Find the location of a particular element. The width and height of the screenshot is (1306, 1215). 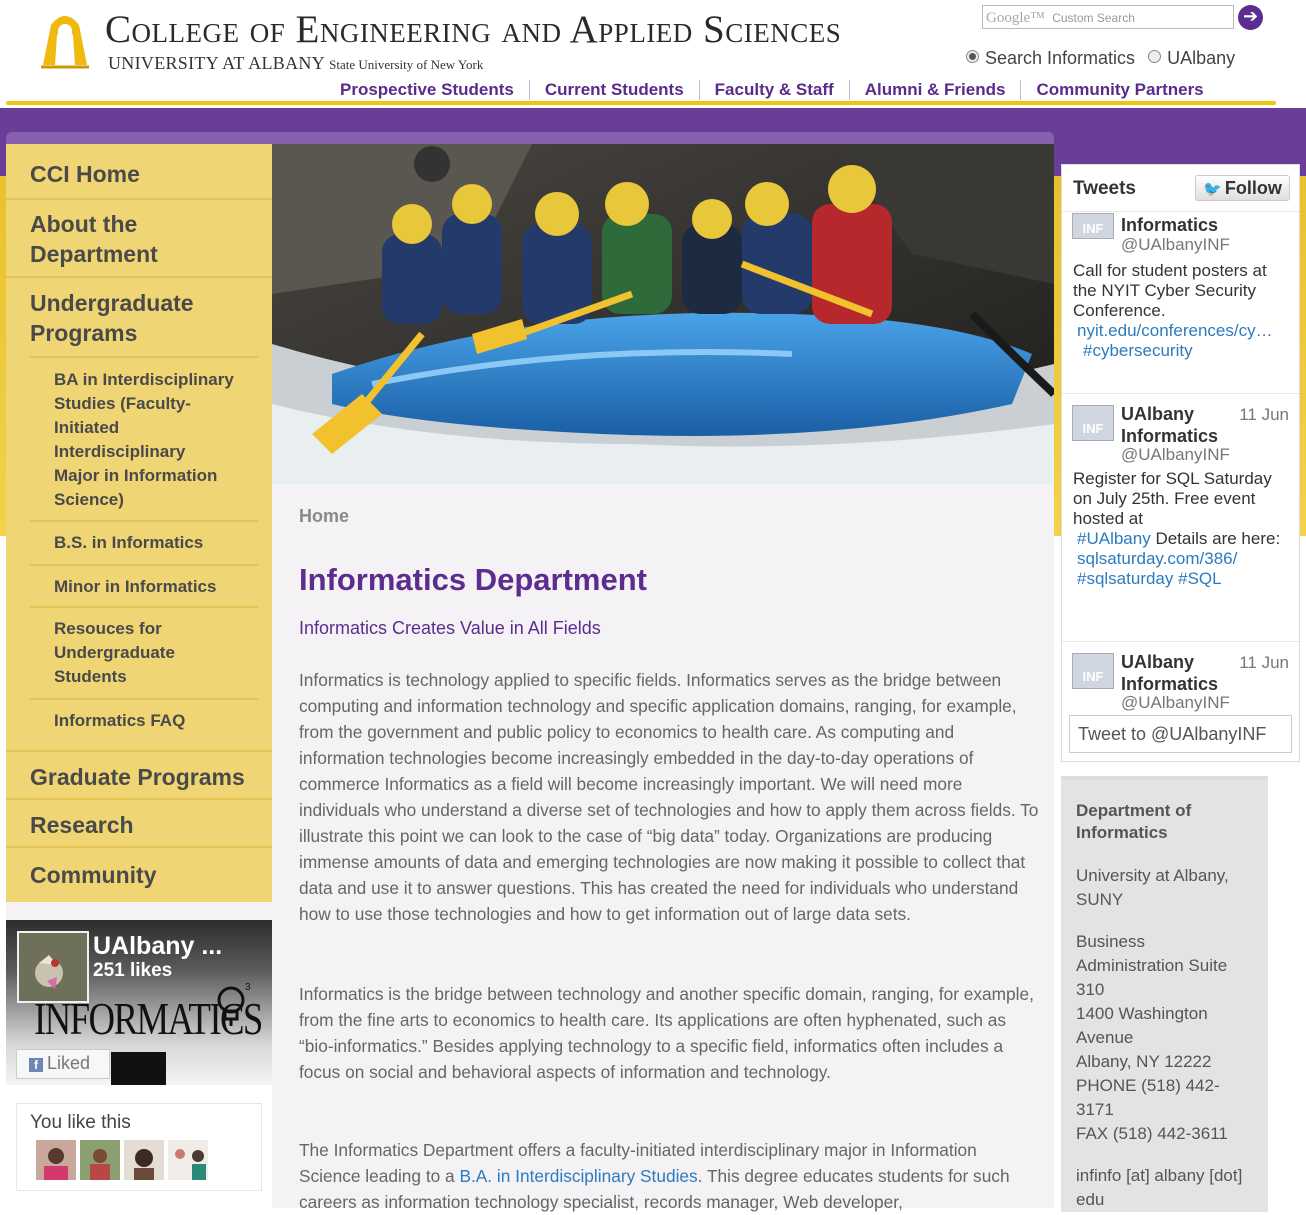

search-scope: Search Informatics UAlbany is located at coordinates (1100, 58).